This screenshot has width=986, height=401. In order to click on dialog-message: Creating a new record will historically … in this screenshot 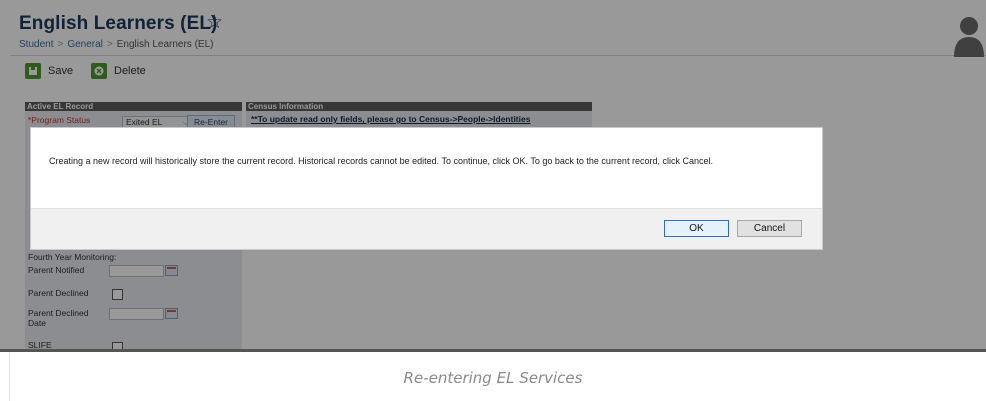, I will do `click(381, 161)`.